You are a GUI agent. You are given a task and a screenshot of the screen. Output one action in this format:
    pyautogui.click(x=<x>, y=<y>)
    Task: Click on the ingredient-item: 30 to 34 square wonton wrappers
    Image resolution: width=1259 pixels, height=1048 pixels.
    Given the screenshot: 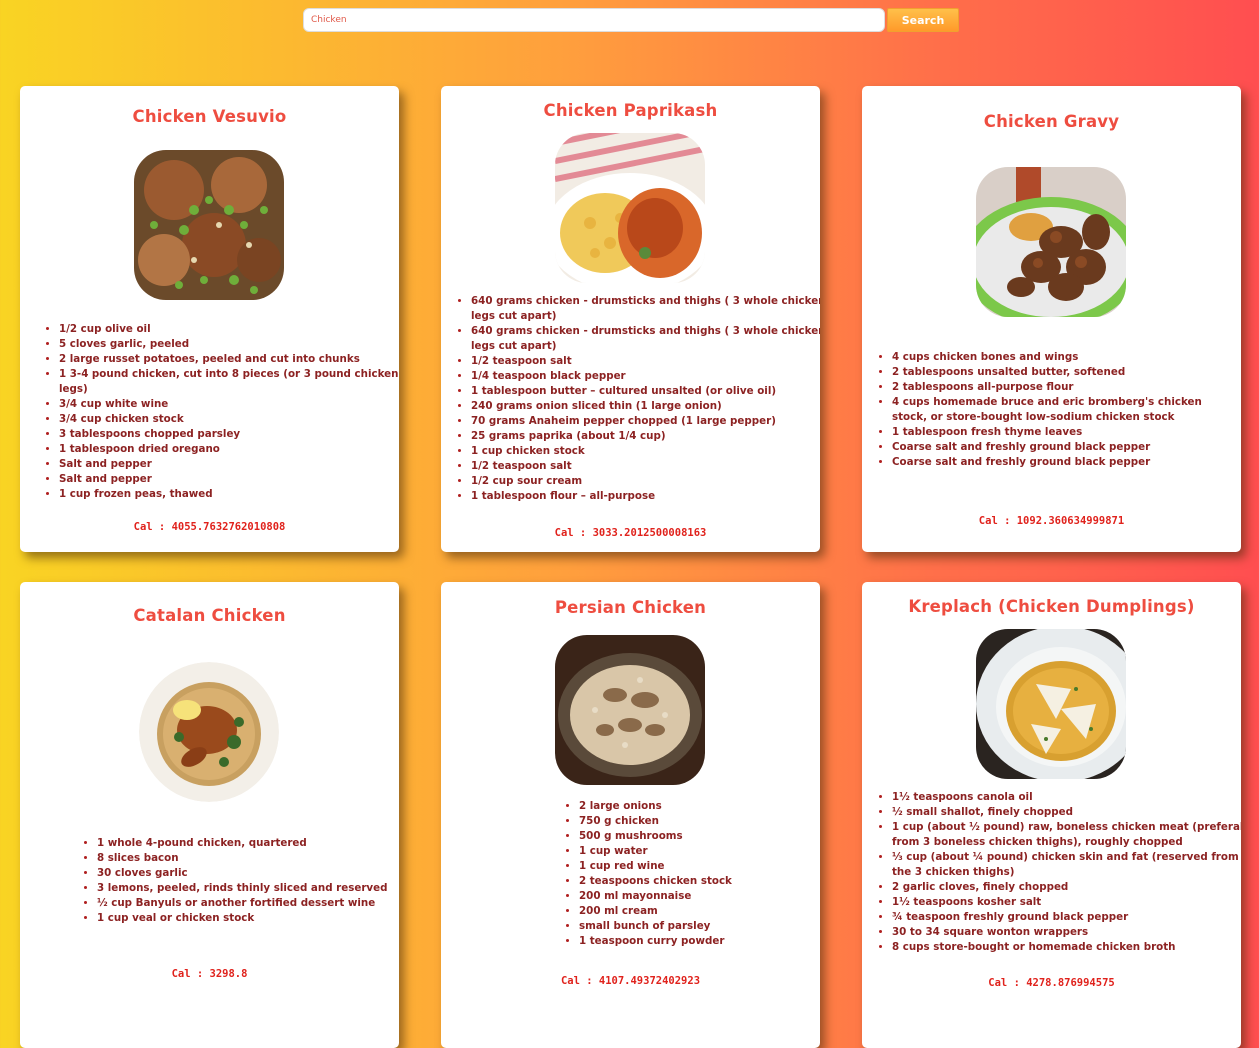 What is the action you would take?
    pyautogui.click(x=1066, y=932)
    